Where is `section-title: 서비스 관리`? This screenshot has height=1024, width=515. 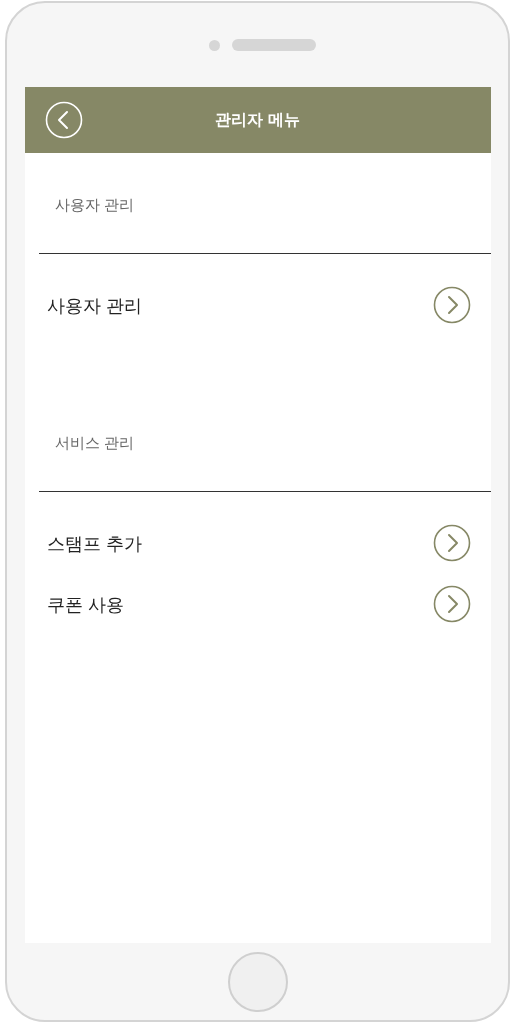 section-title: 서비스 관리 is located at coordinates (94, 443).